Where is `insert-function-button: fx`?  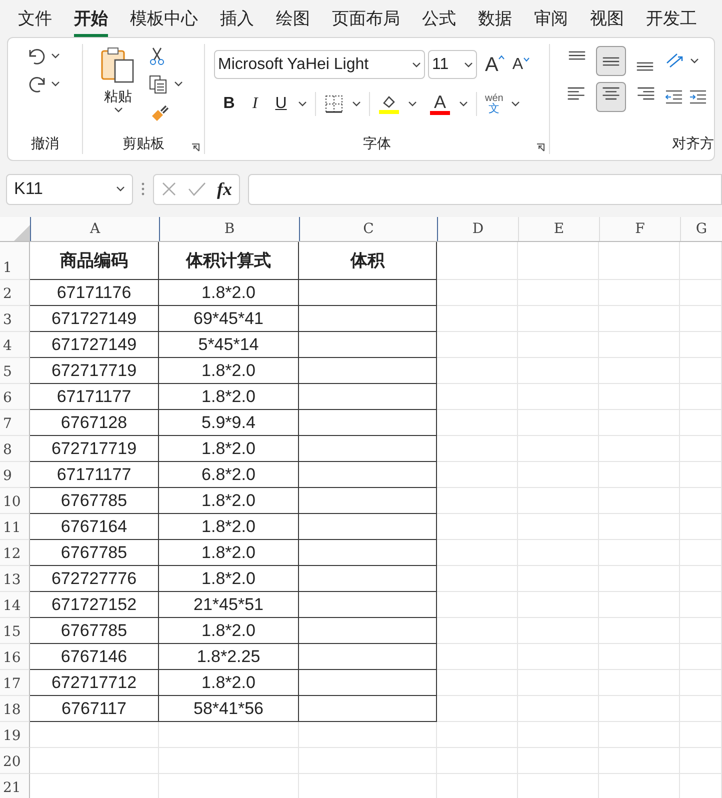
insert-function-button: fx is located at coordinates (224, 189).